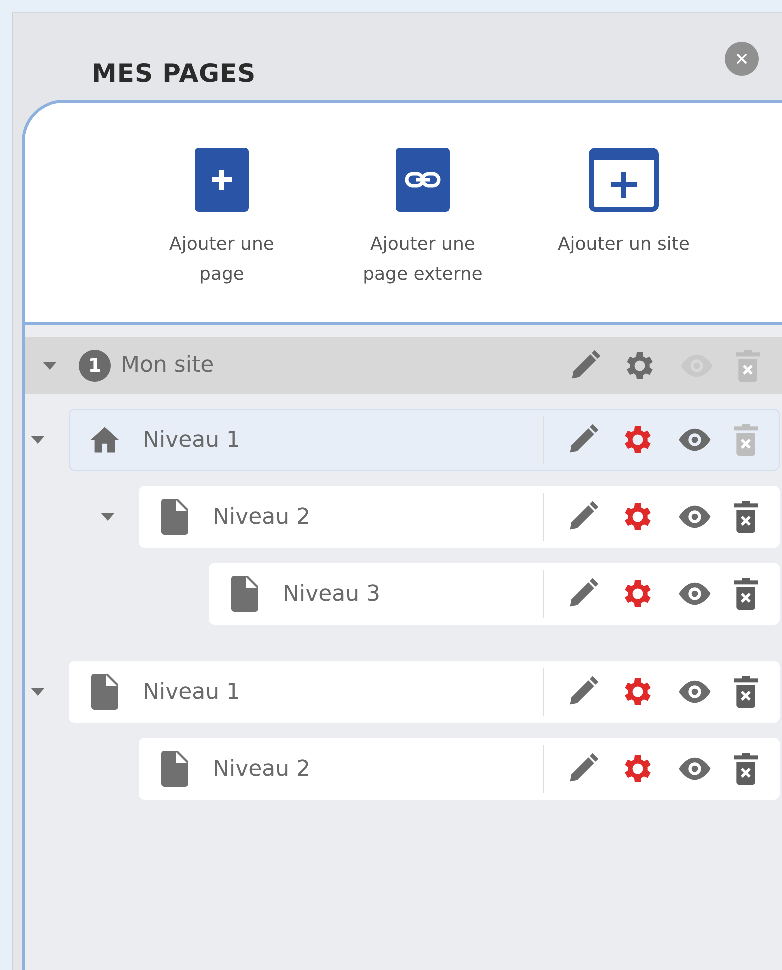 The width and height of the screenshot is (782, 970). I want to click on site-name: Mon site, so click(168, 365).